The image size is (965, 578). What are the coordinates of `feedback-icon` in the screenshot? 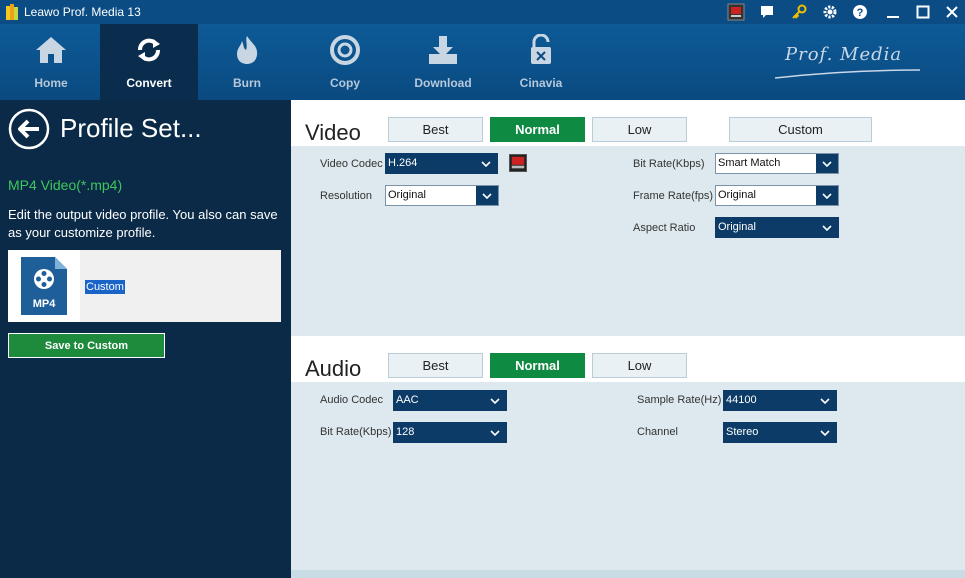 It's located at (767, 12).